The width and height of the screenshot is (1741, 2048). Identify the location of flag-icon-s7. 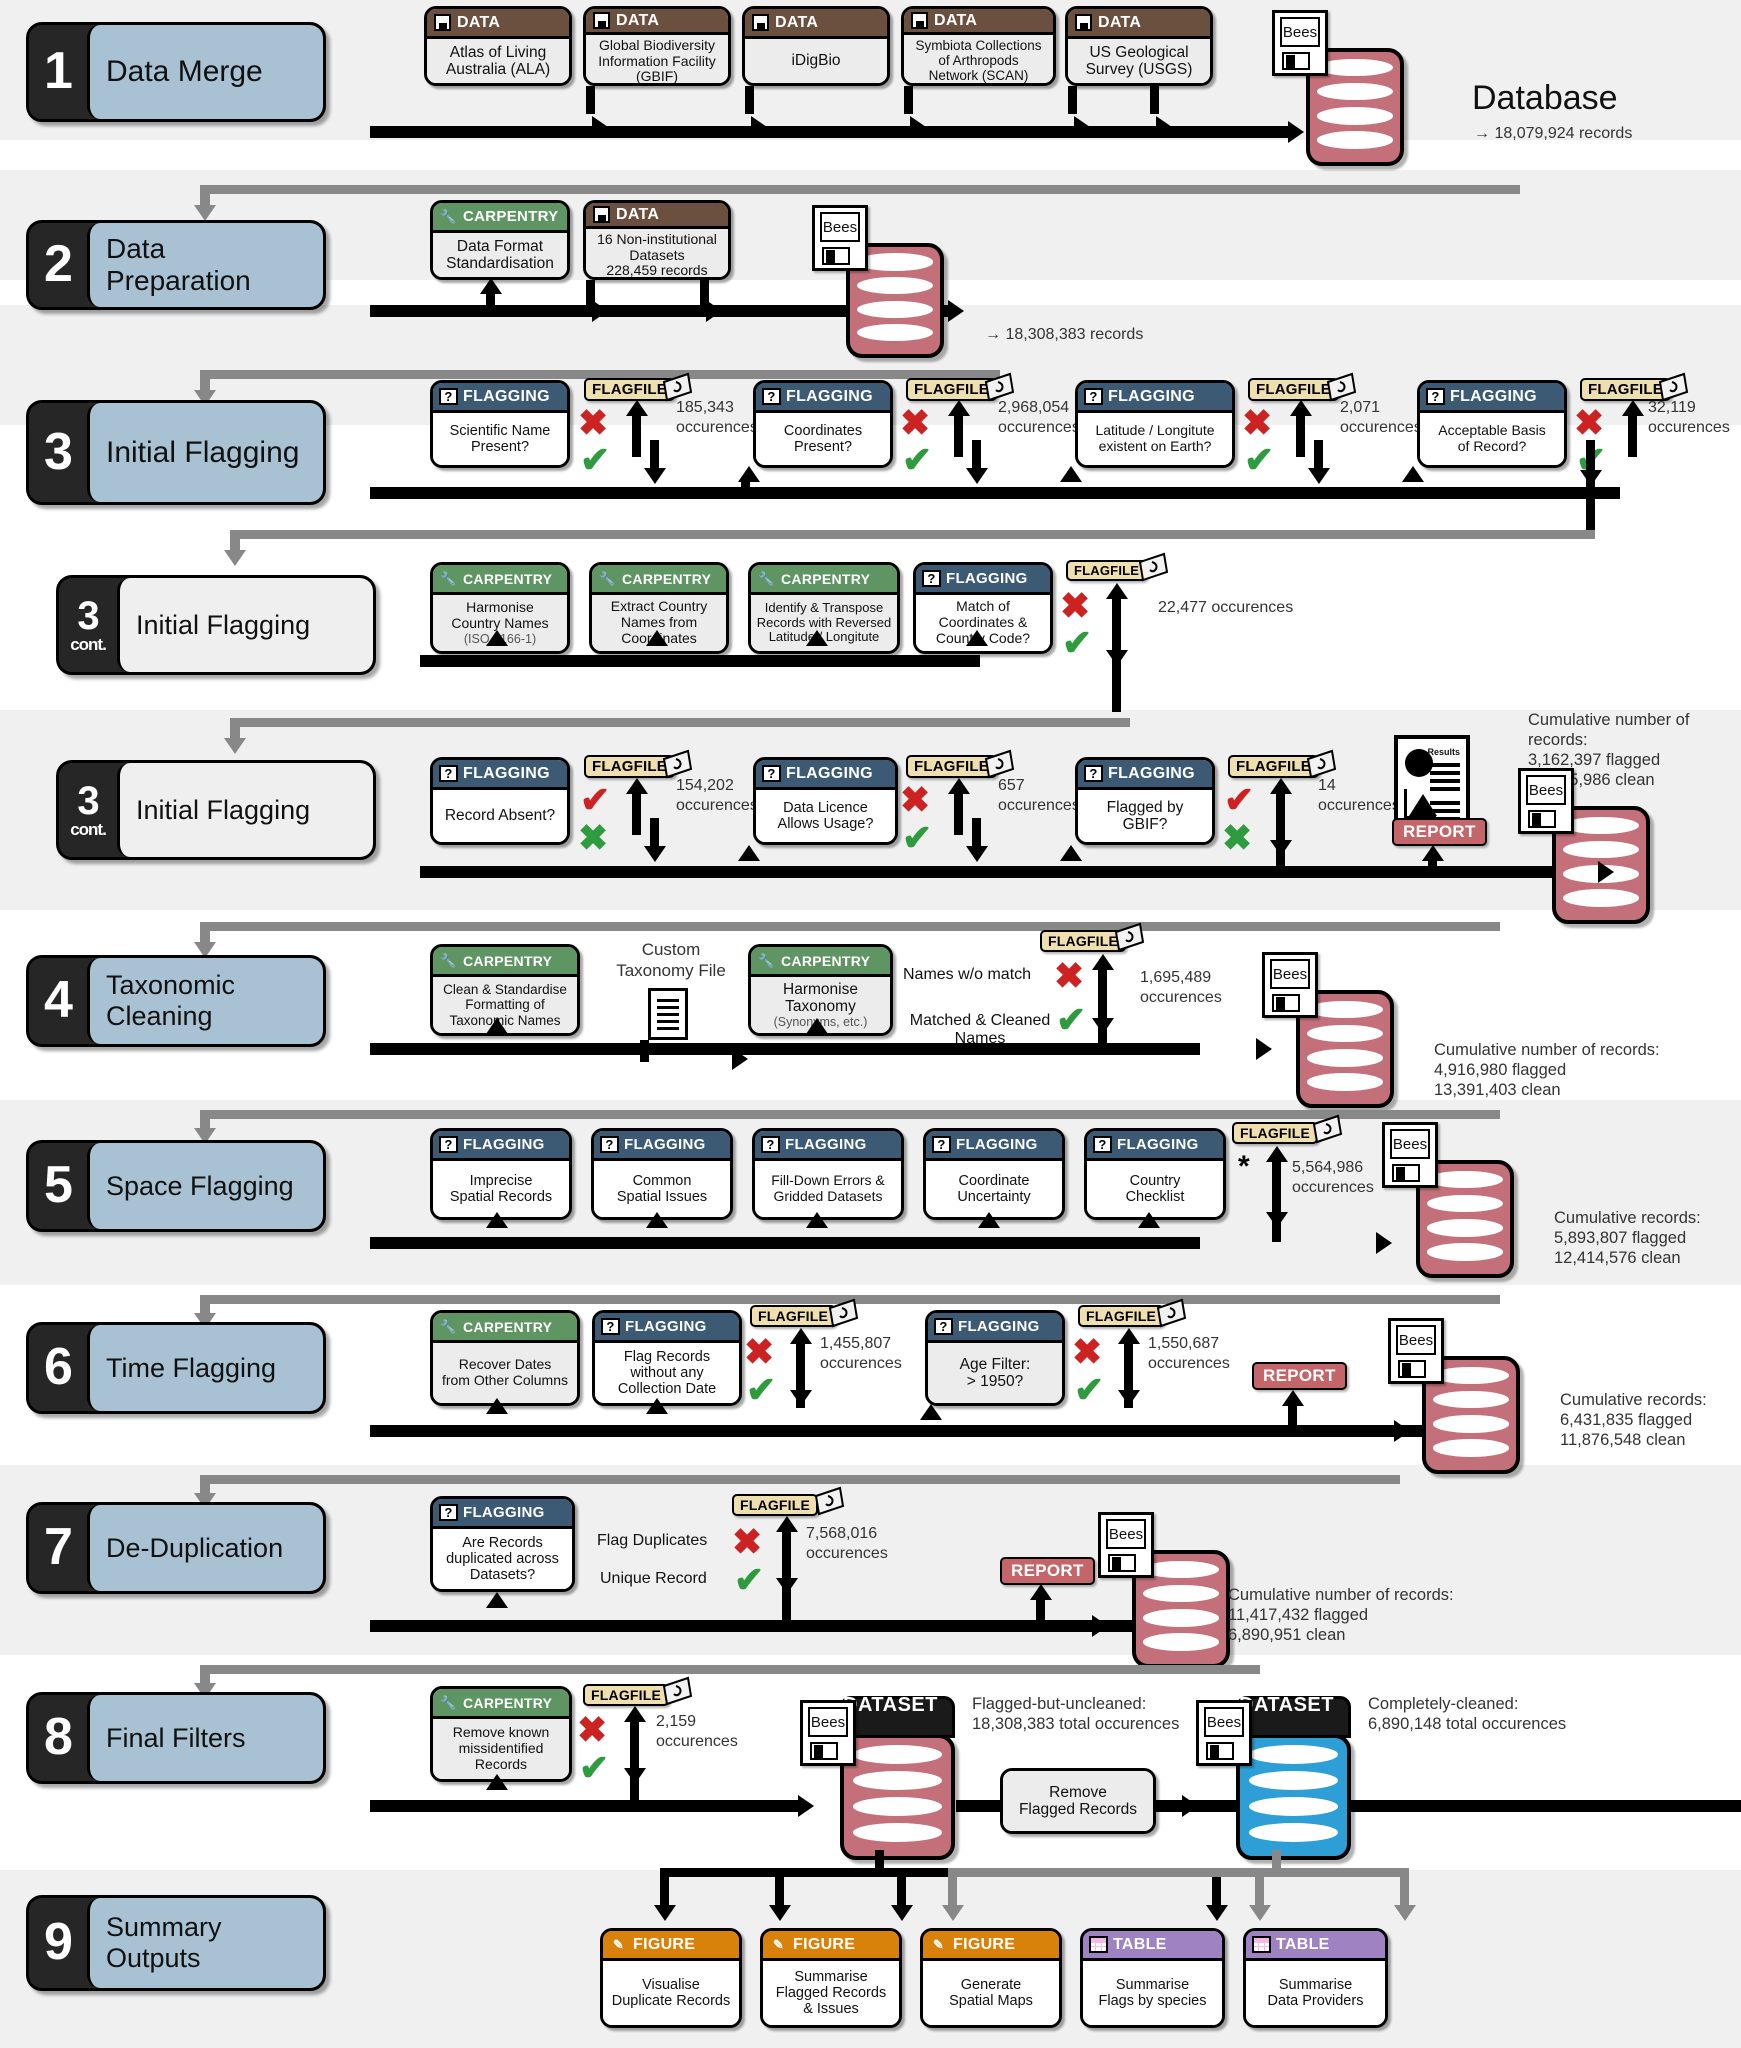
(829, 1503).